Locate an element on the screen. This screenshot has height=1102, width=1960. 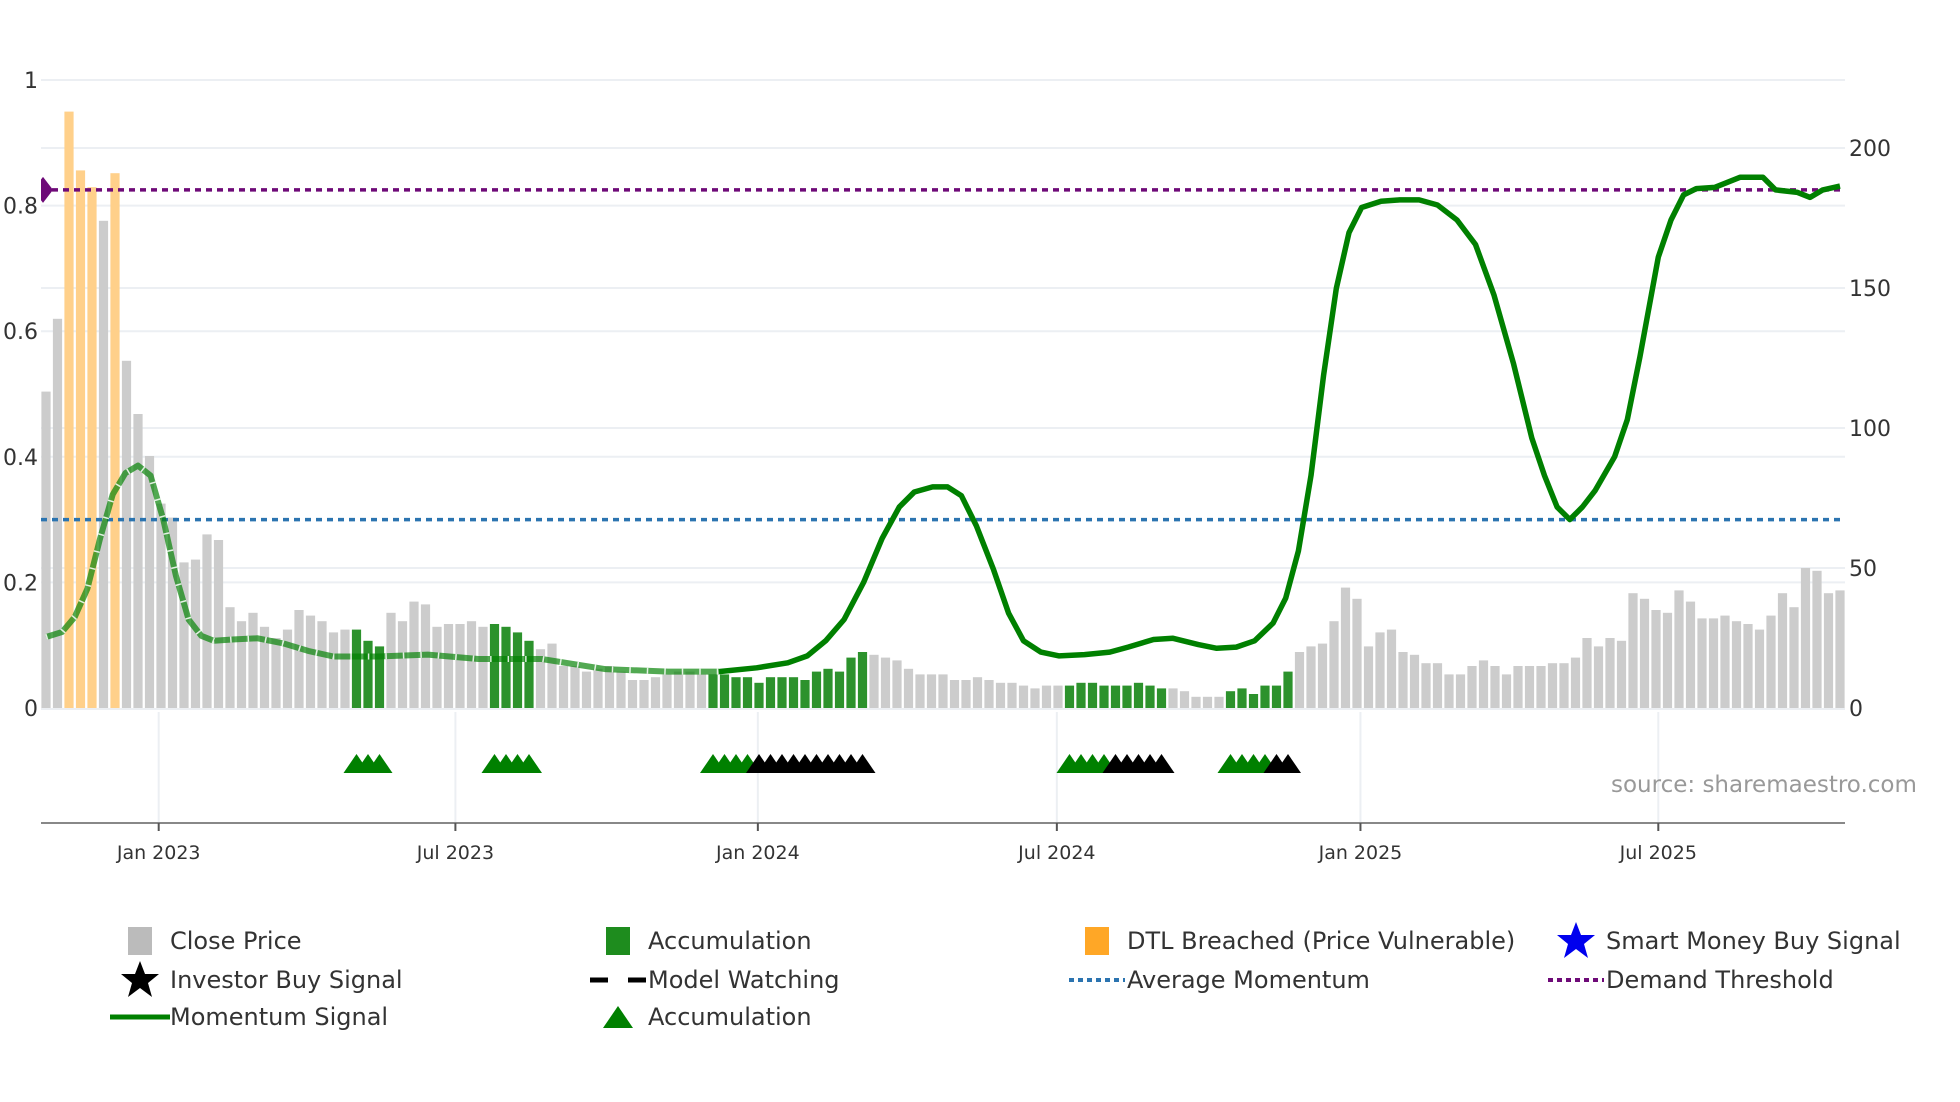
source-label: source: sharemaestro.com is located at coordinates (1764, 785).